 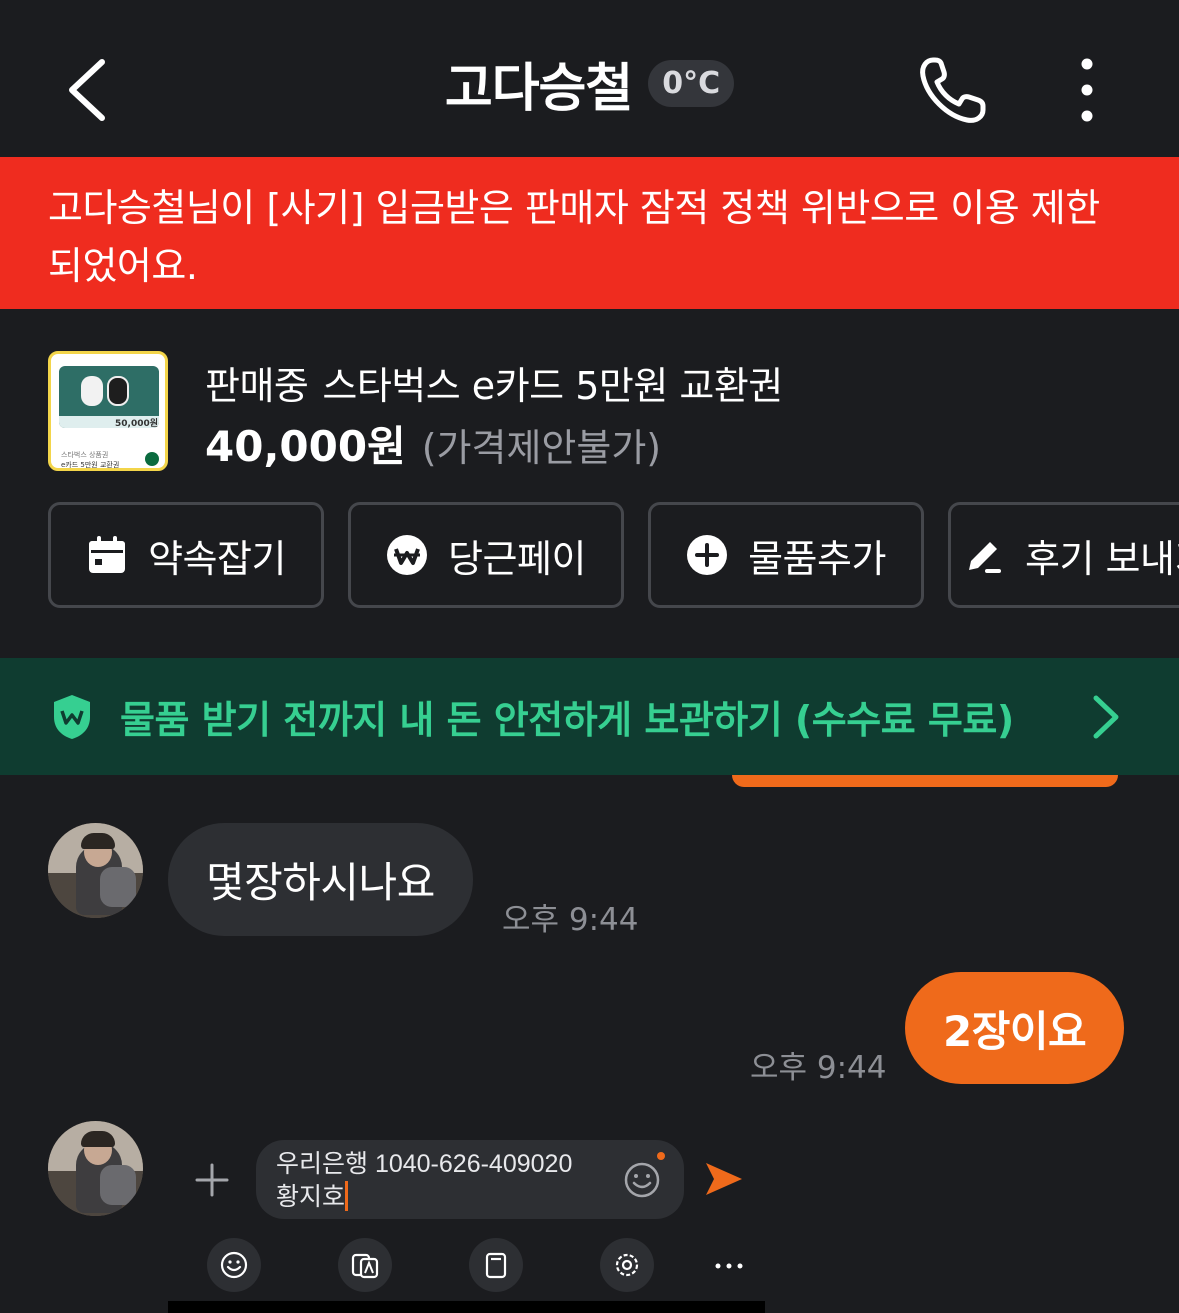 I want to click on sale-status: 판매중, so click(x=257, y=386).